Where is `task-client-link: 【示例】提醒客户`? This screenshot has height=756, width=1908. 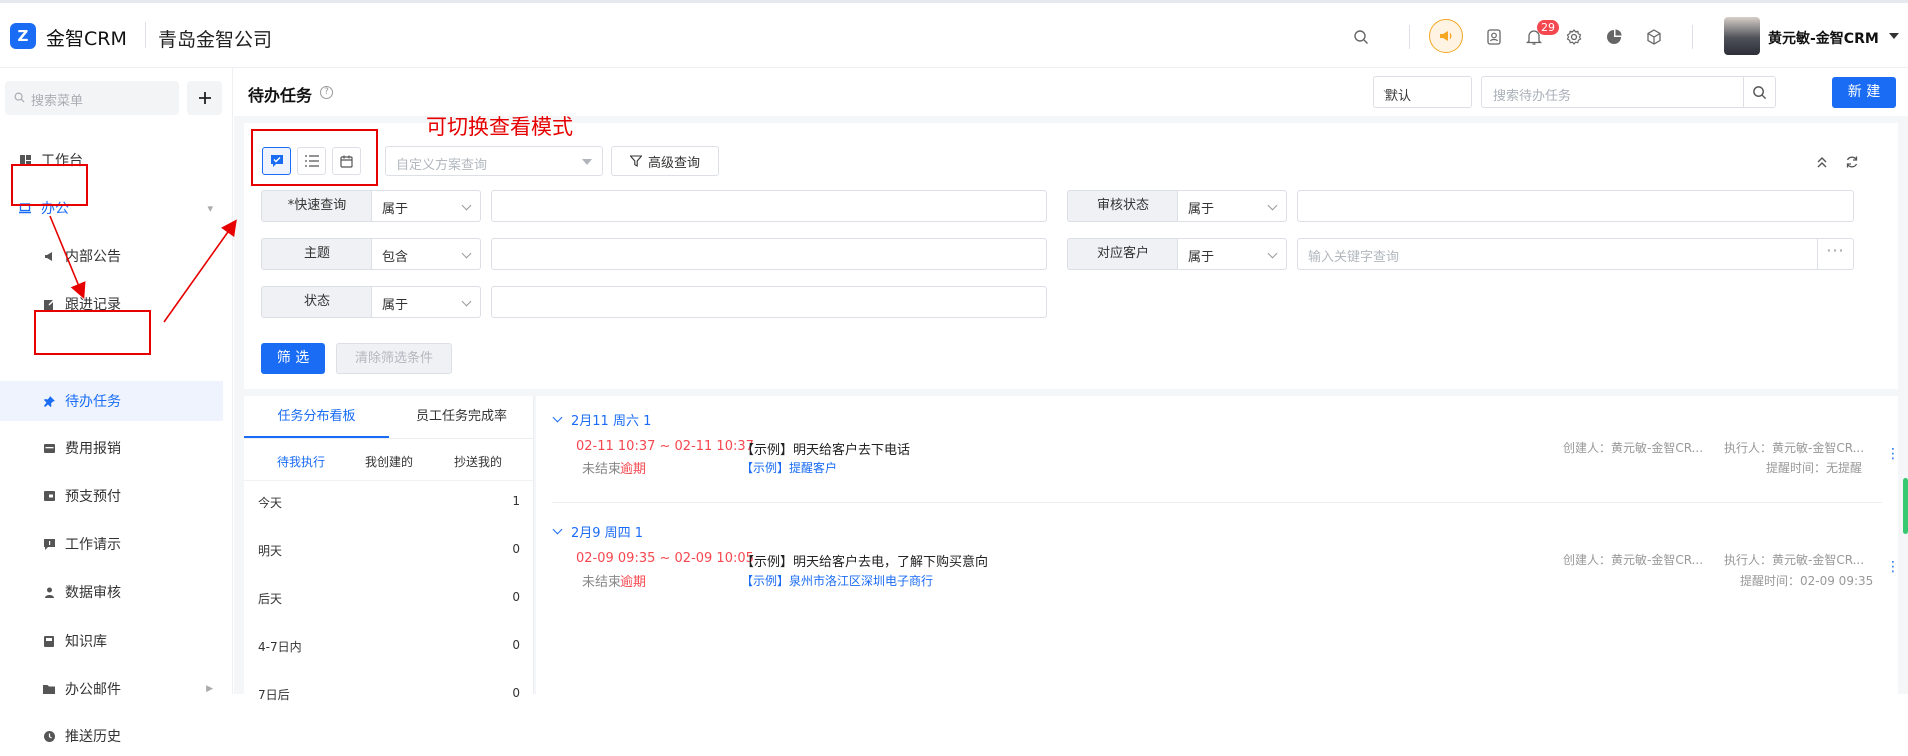 task-client-link: 【示例】提醒客户 is located at coordinates (789, 467).